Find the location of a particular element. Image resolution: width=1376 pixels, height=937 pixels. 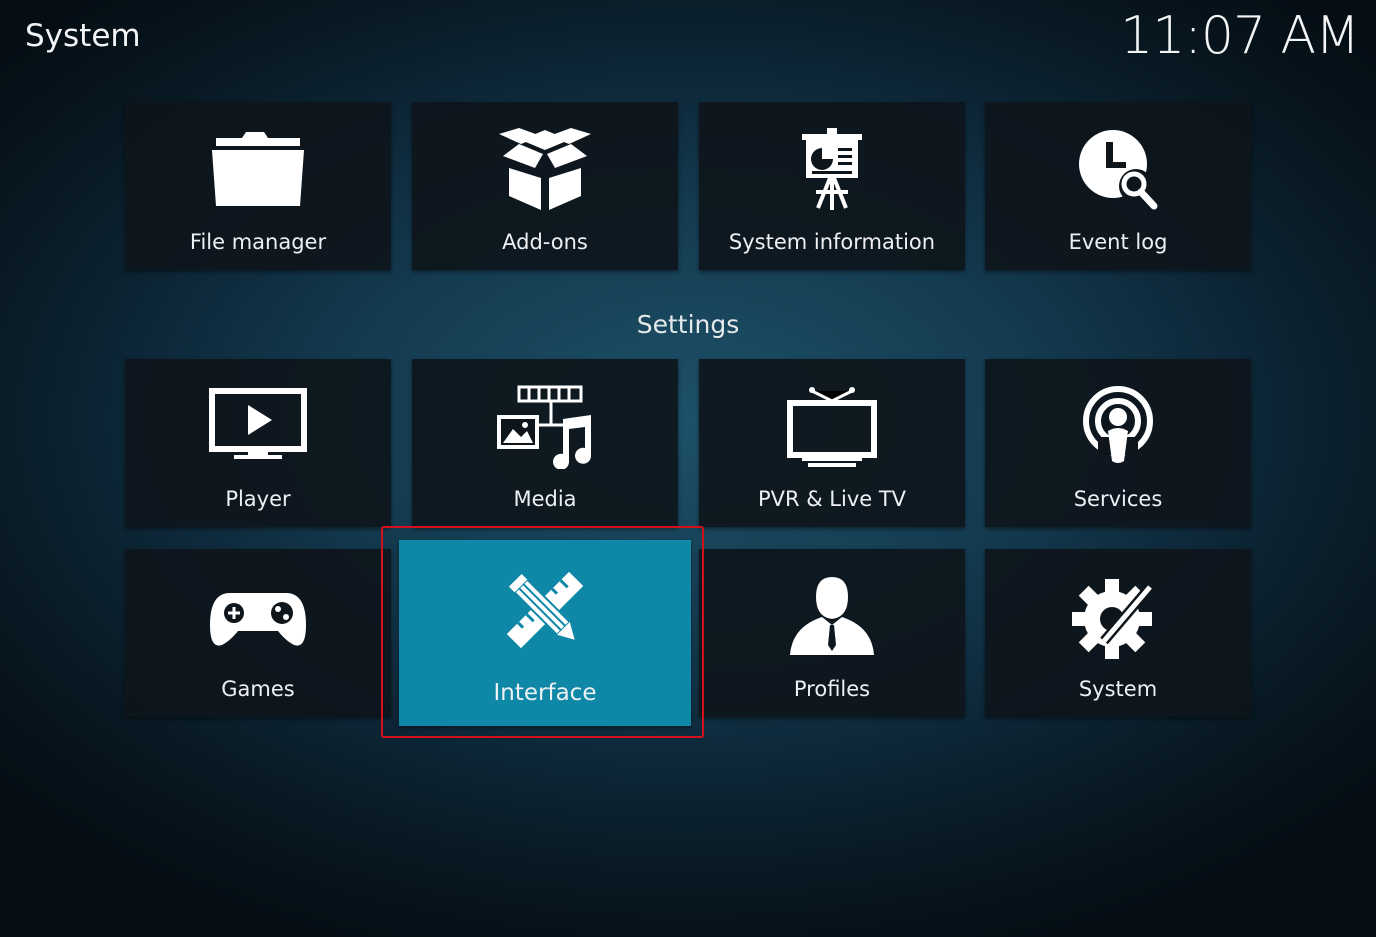

tile-label: Profiles is located at coordinates (832, 689).